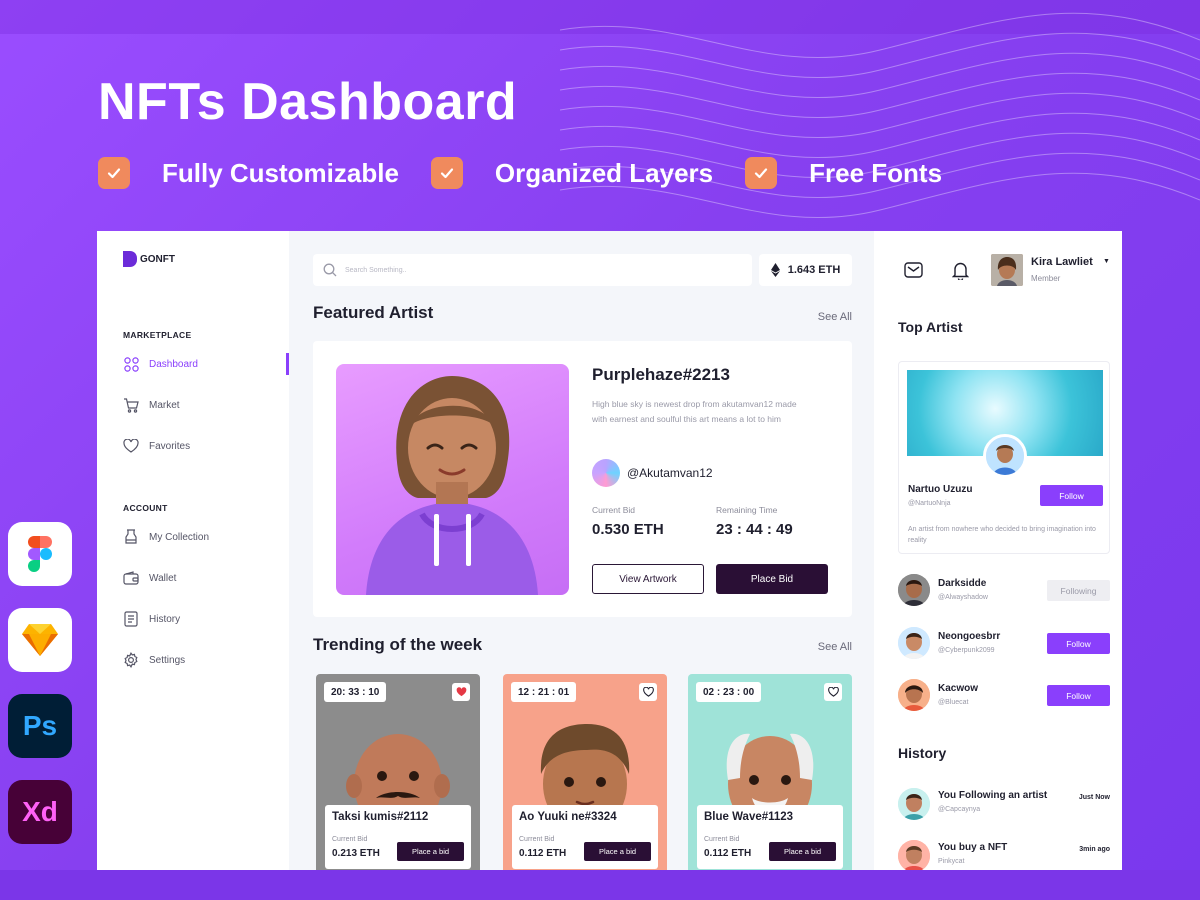  Describe the element at coordinates (1078, 590) in the screenshot. I see `following-button: Following` at that location.